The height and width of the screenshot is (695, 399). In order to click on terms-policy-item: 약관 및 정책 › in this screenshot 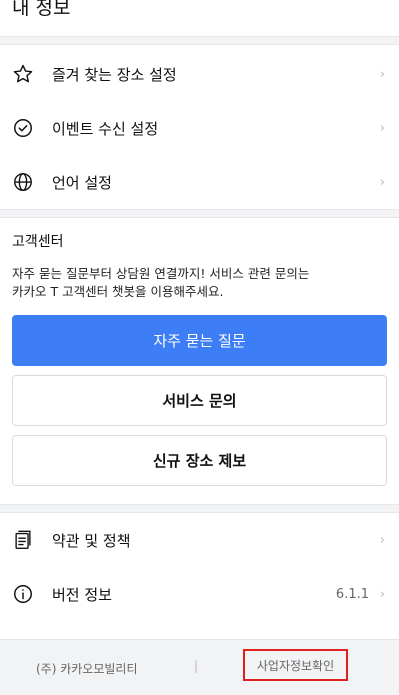, I will do `click(199, 540)`.